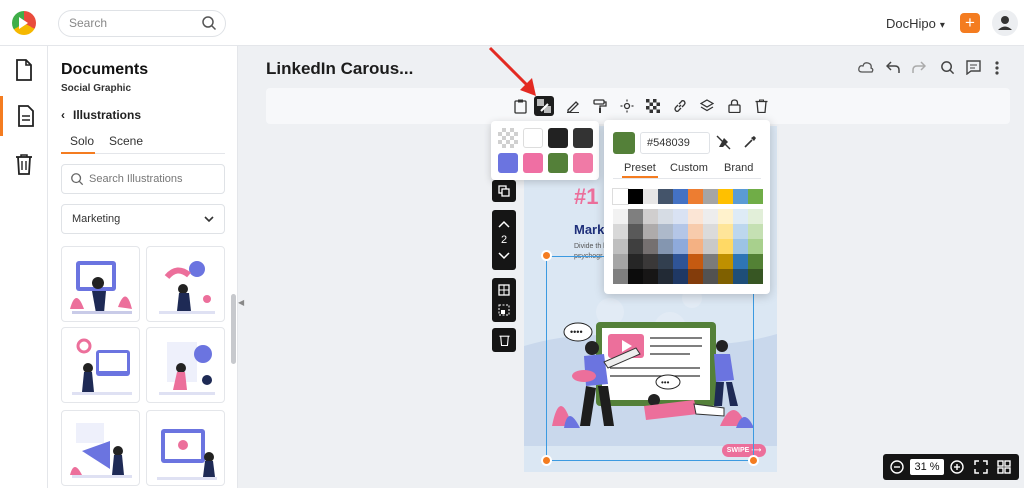 This screenshot has width=1024, height=488. What do you see at coordinates (753, 460) in the screenshot?
I see `resize-handle-bottom-right` at bounding box center [753, 460].